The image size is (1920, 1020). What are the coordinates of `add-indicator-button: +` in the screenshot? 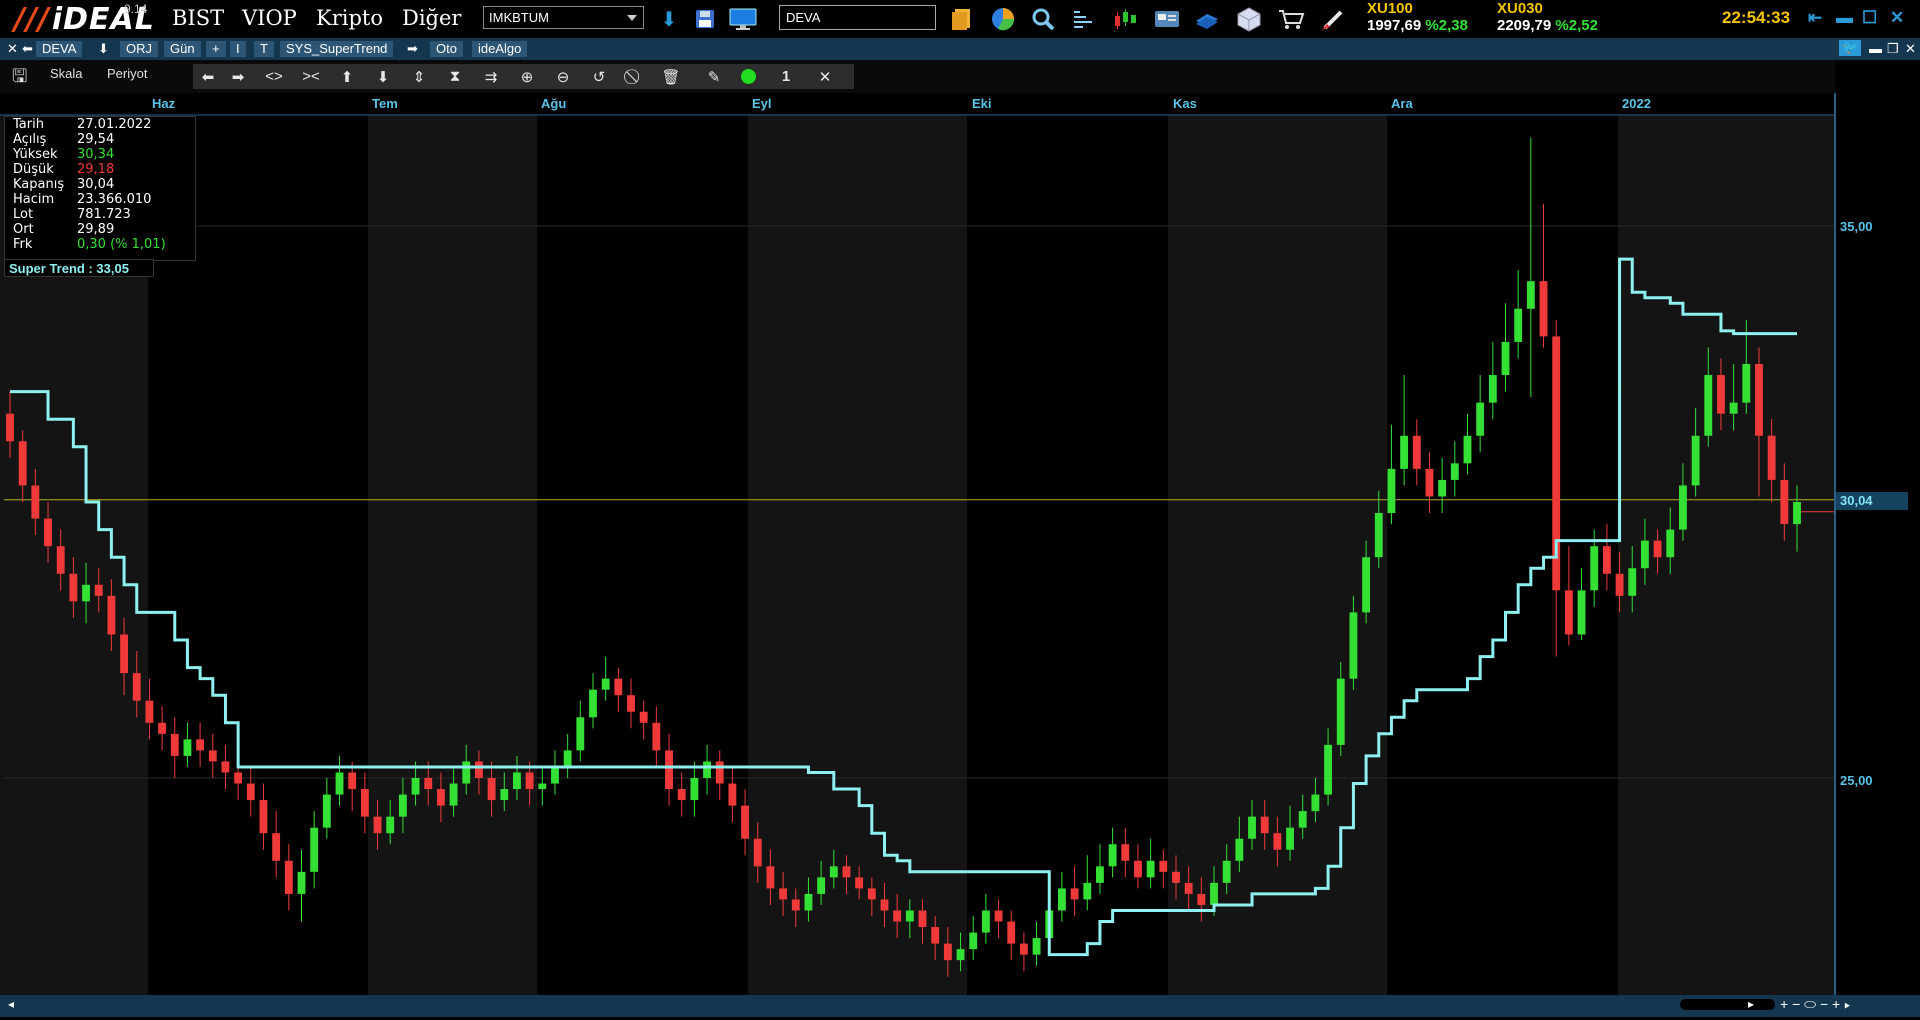 It's located at (216, 49).